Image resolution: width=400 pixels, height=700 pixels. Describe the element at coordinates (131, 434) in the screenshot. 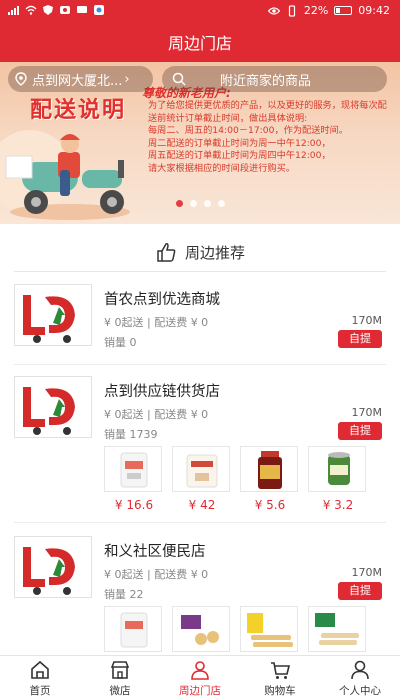

I see `shop-sales: 销量 1739` at that location.